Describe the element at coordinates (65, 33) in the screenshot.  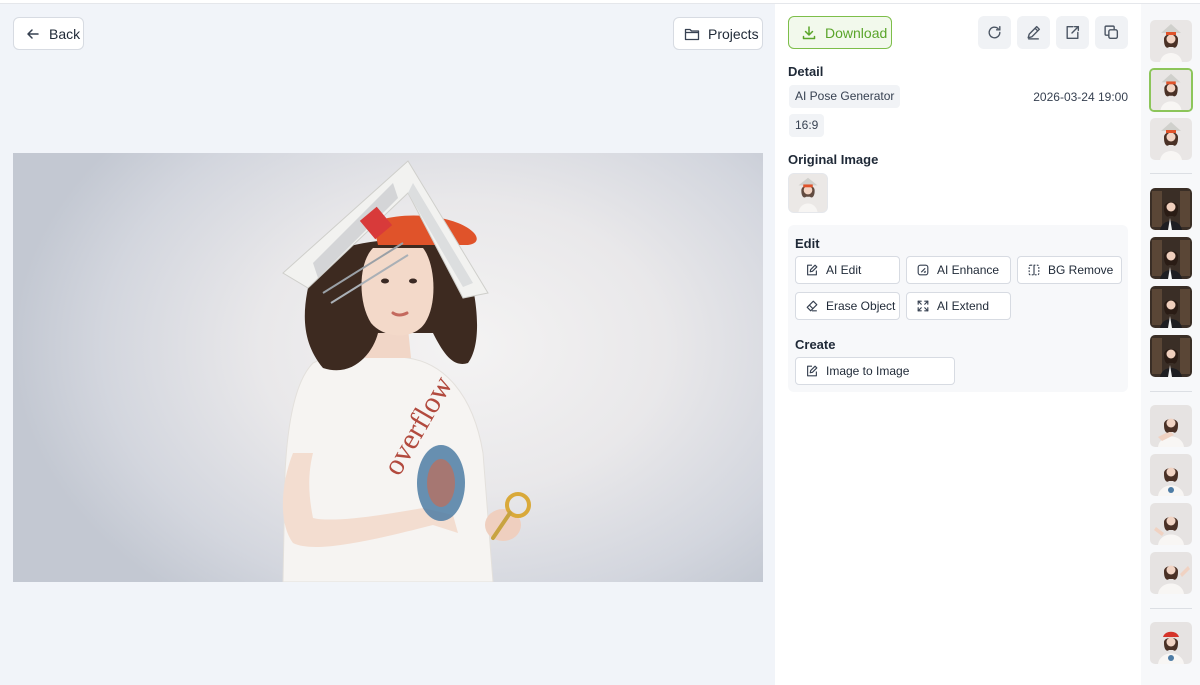
I see `back-label: Back` at that location.